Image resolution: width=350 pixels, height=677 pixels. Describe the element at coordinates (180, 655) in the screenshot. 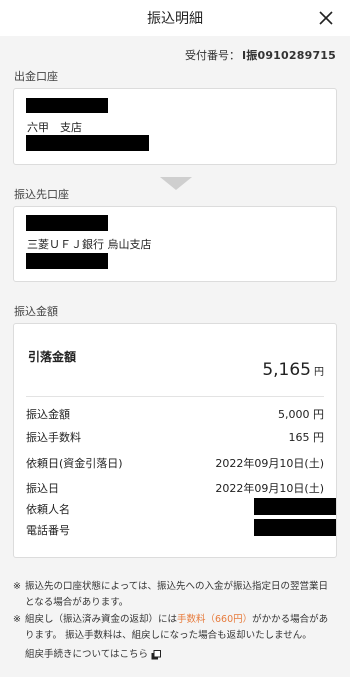

I see `cancellation-procedure-link: 組戻手続きについてはこちら` at that location.